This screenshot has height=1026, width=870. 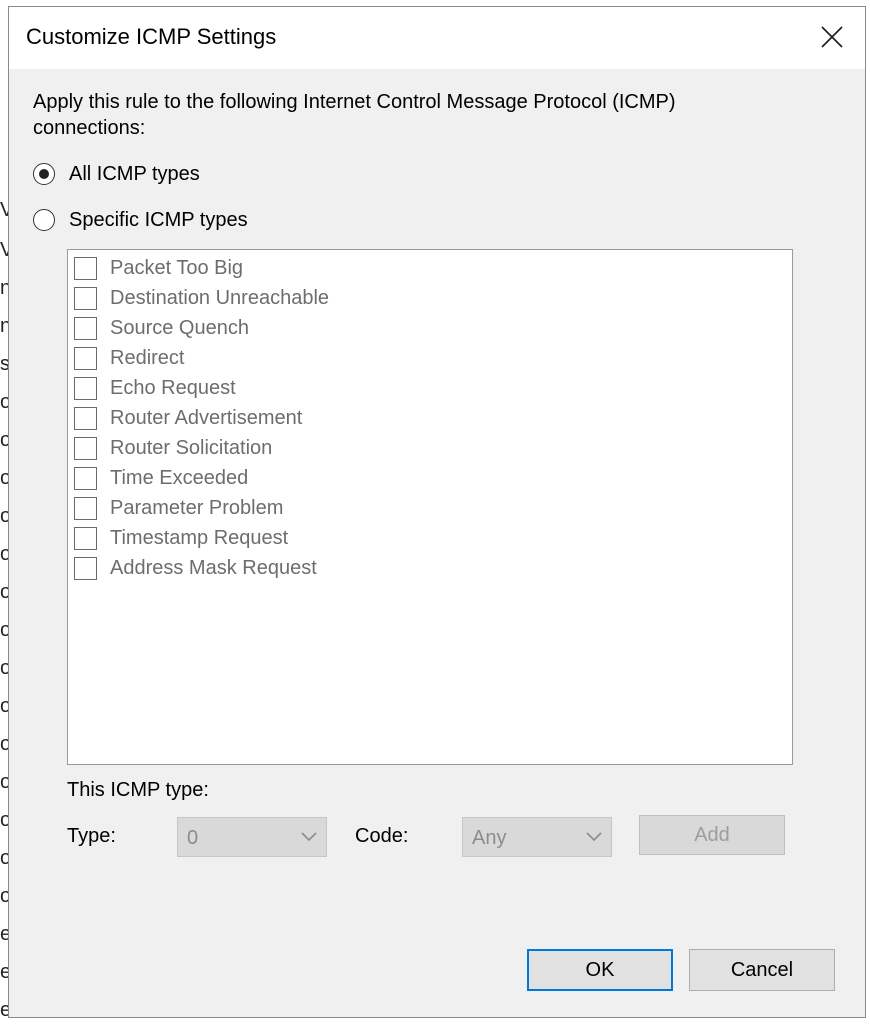 I want to click on radio-label: Specific ICMP types, so click(x=158, y=219).